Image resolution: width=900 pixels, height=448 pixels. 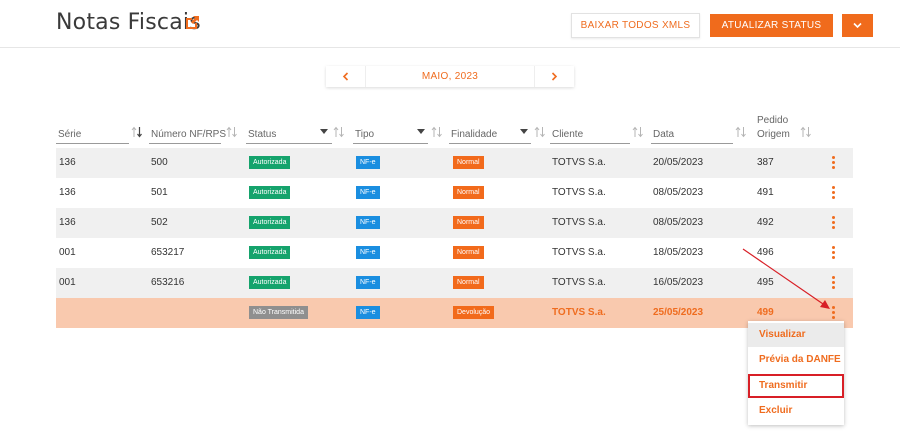 I want to click on download-all-xmls-button: BAIXAR TODOS XMLS, so click(x=635, y=25).